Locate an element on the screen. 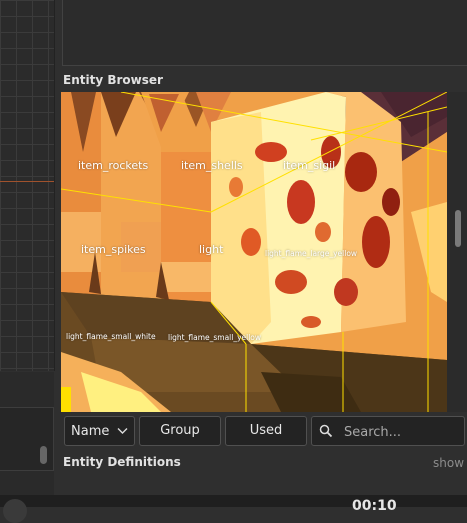  status-bar-time: 00:10 is located at coordinates (374, 506).